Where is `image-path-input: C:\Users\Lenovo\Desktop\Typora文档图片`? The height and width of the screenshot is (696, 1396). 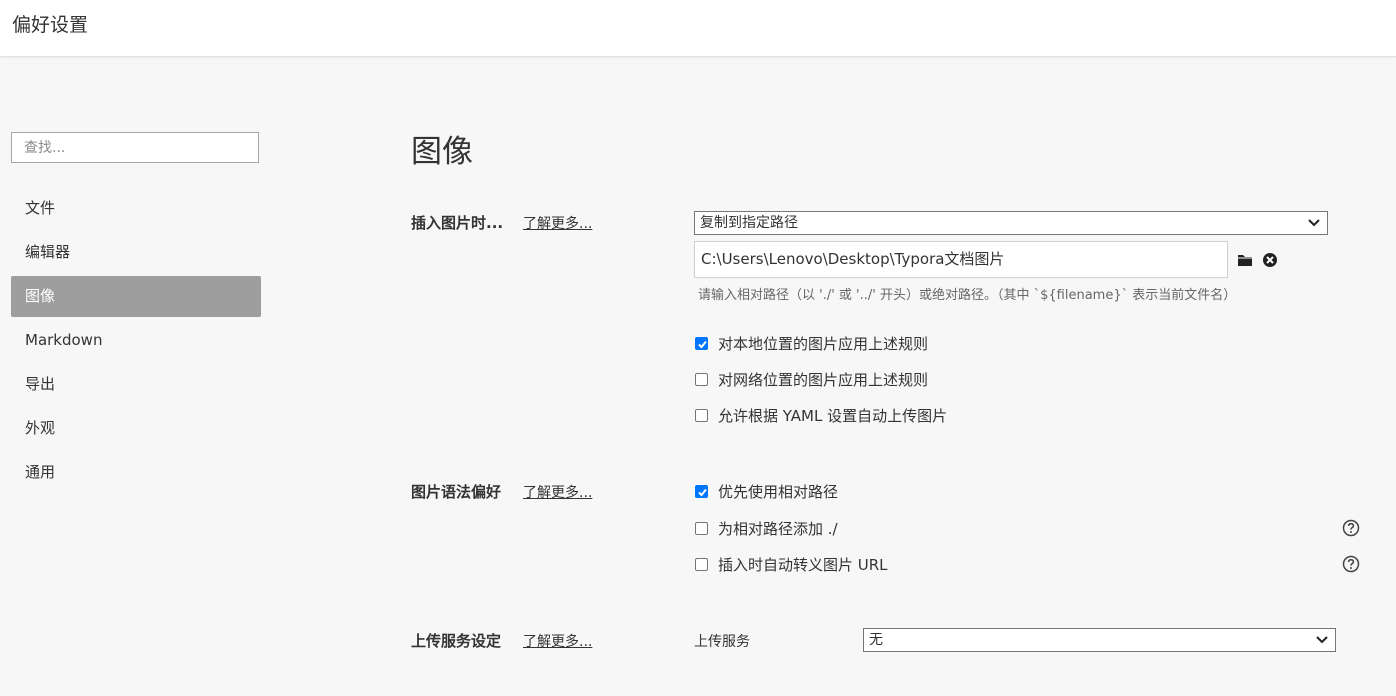 image-path-input: C:\Users\Lenovo\Desktop\Typora文档图片 is located at coordinates (961, 259).